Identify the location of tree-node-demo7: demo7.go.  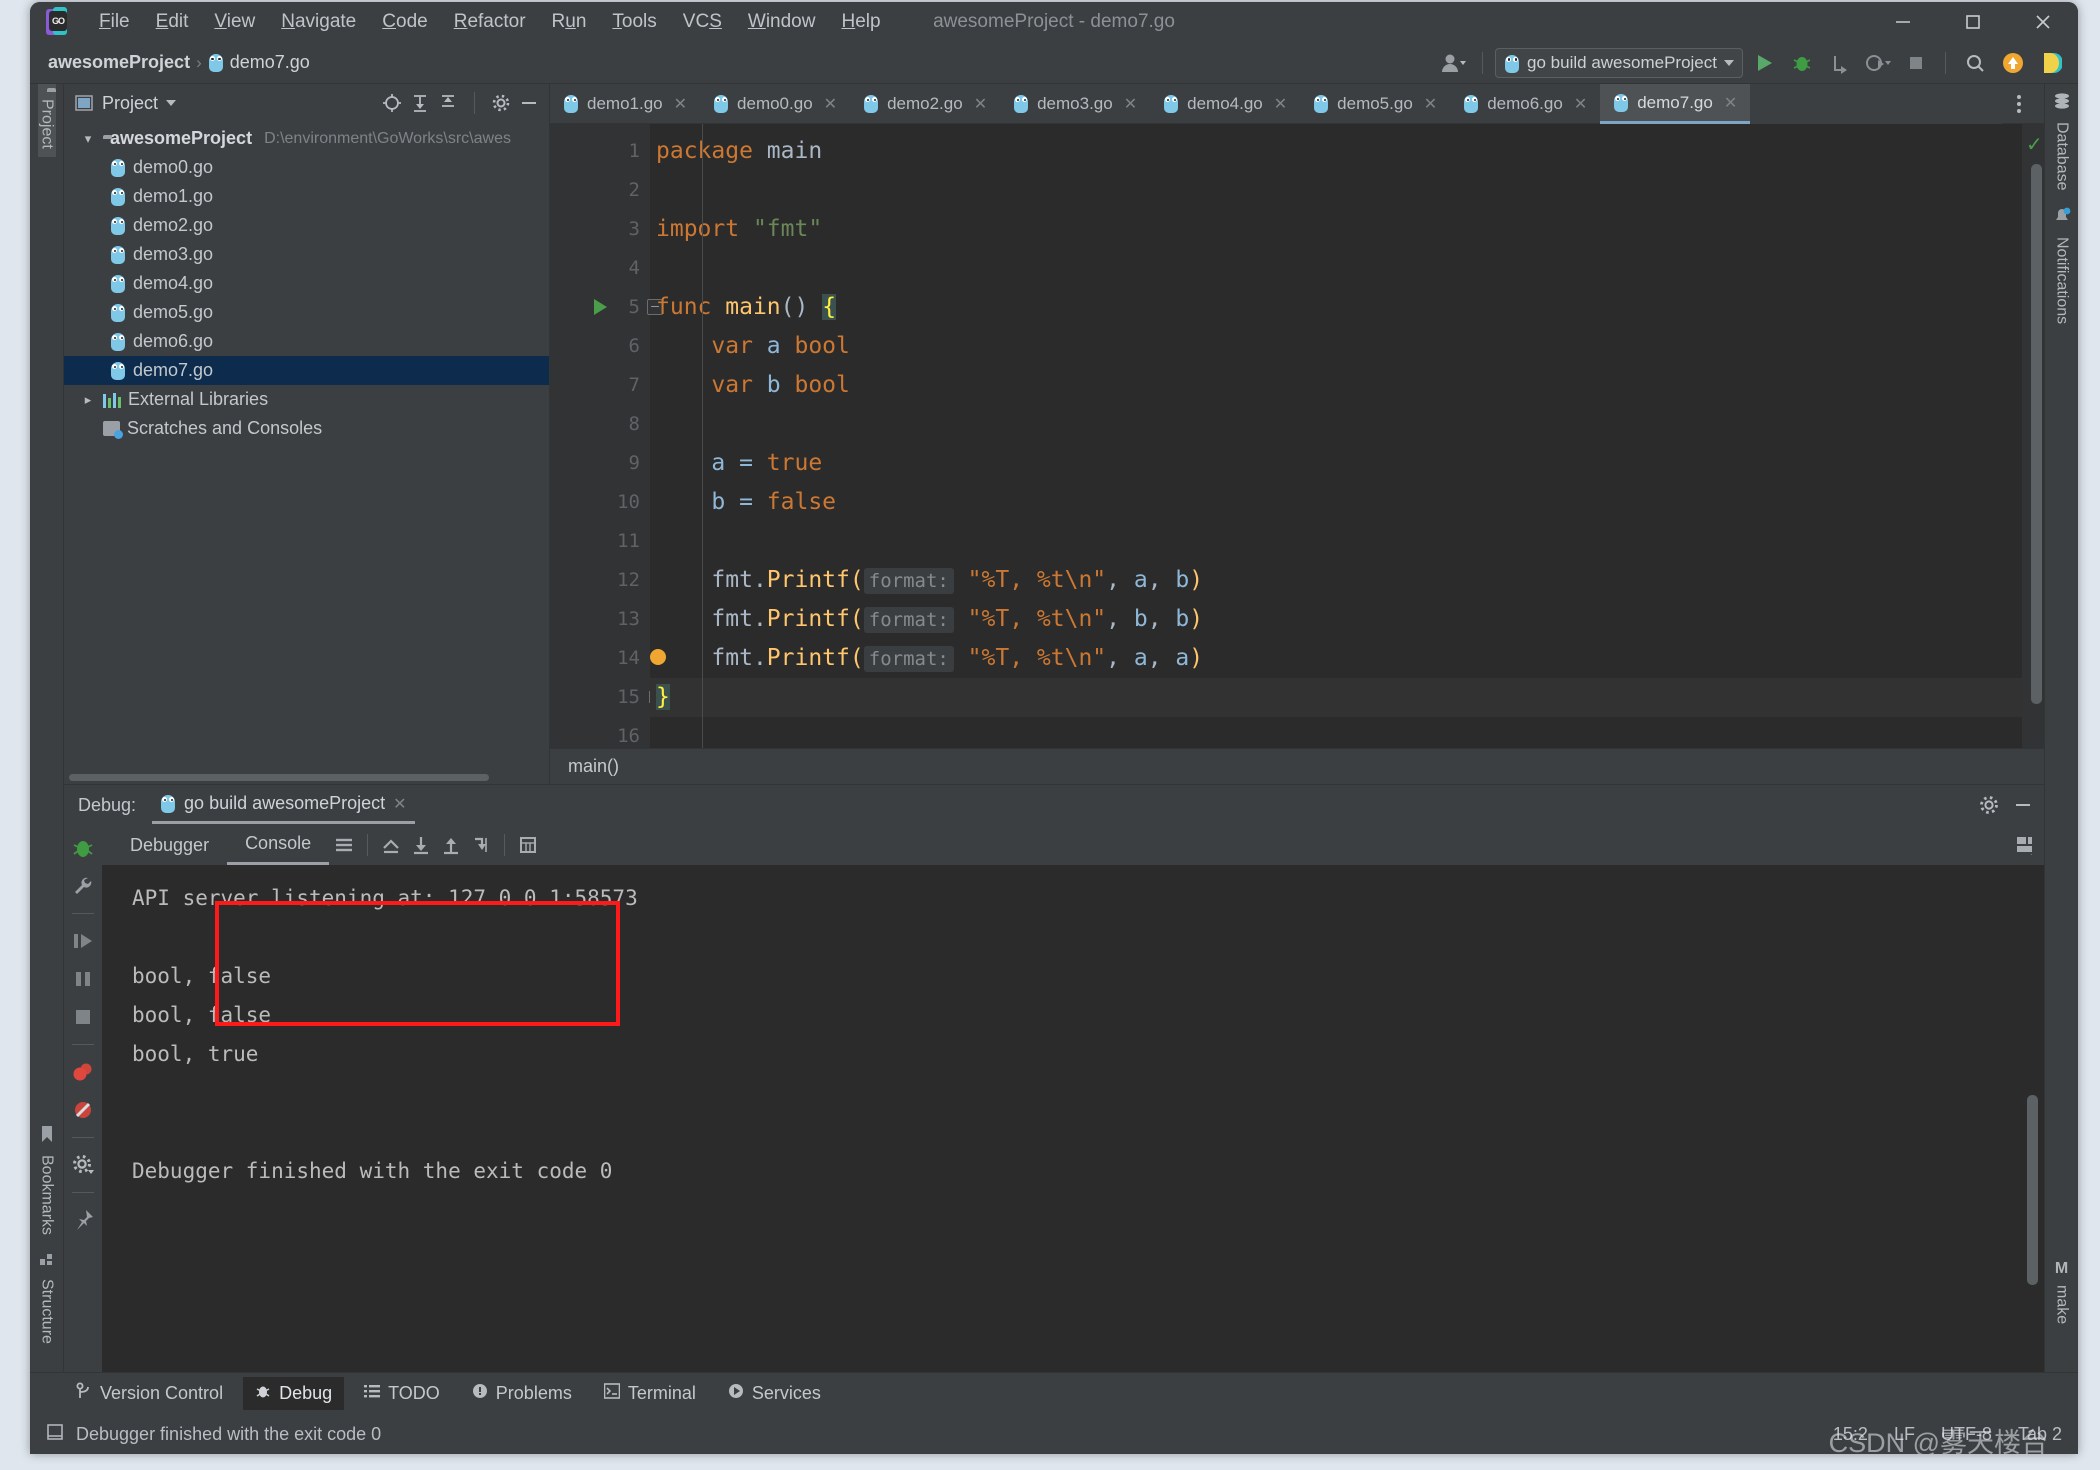
(306, 370).